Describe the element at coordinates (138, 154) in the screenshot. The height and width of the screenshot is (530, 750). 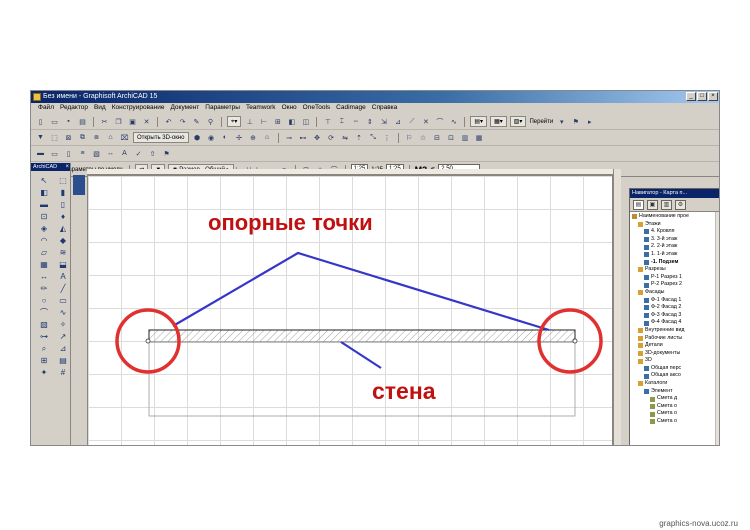
I see `favorite-tool-icon: ✓` at that location.